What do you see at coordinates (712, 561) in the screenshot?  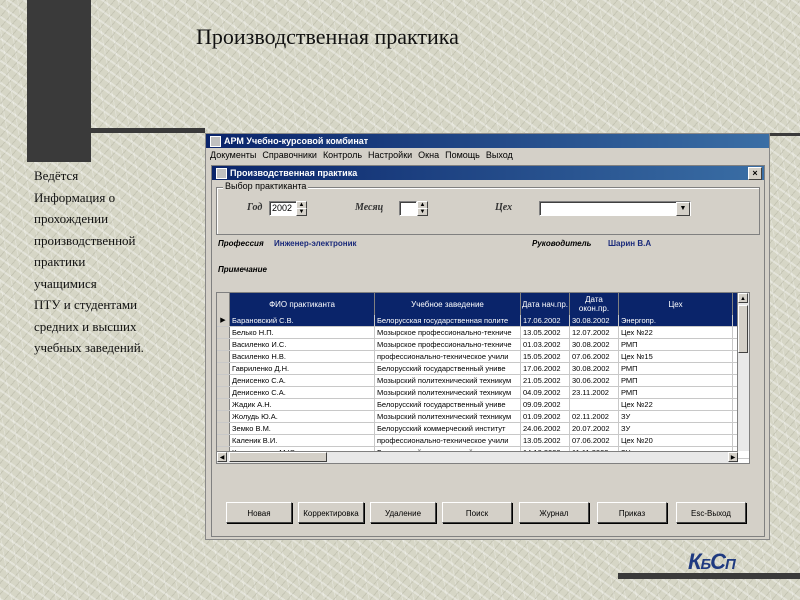 I see `kbsp-logo: КБСП` at bounding box center [712, 561].